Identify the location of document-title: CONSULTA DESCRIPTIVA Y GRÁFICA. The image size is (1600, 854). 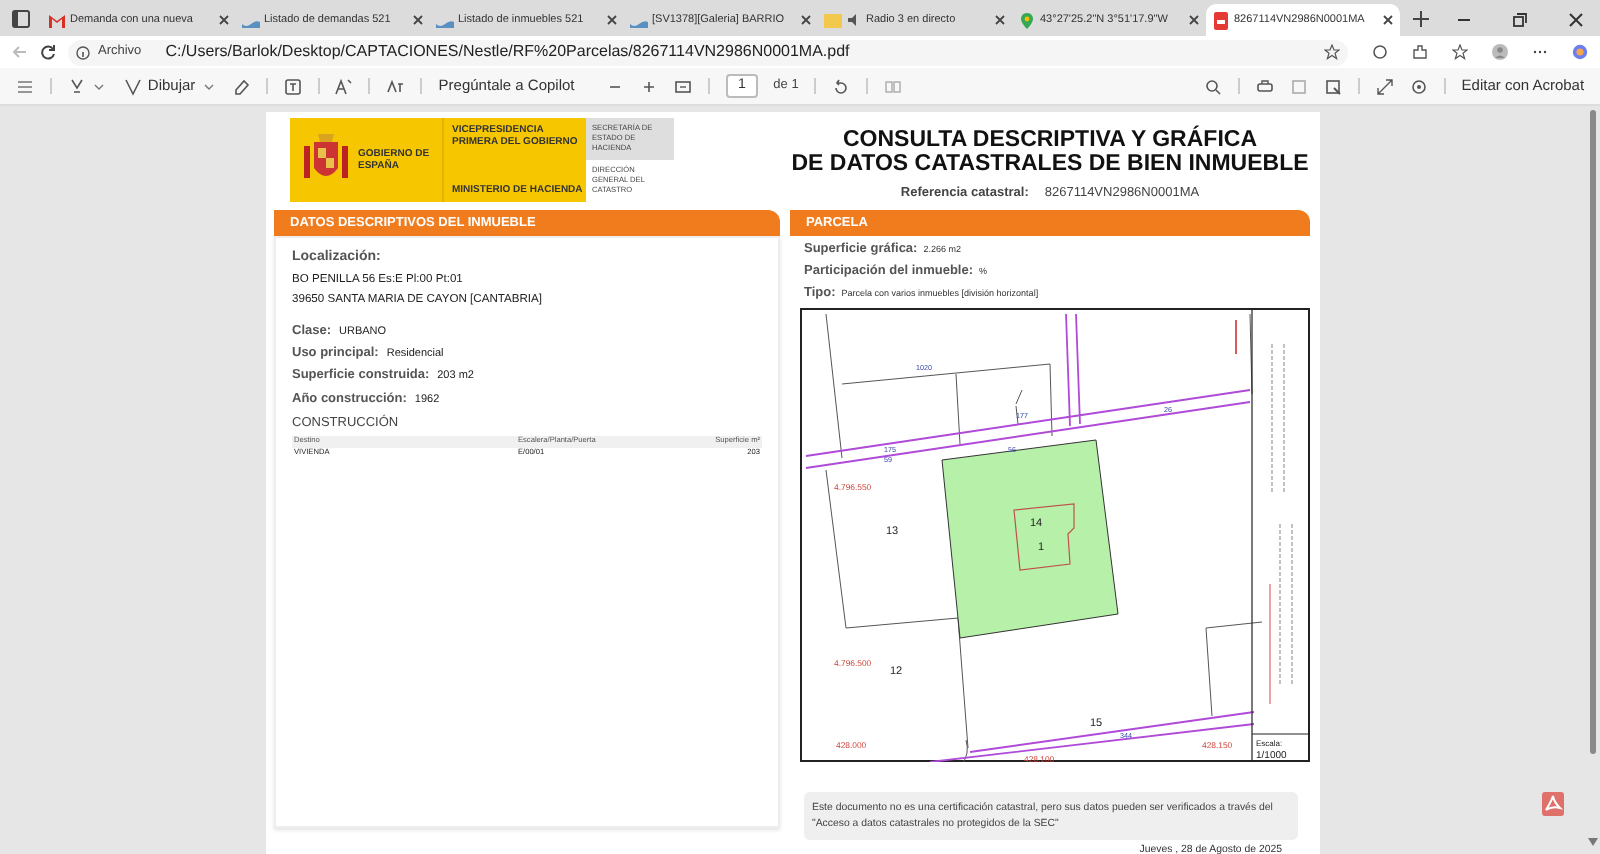
(1049, 140).